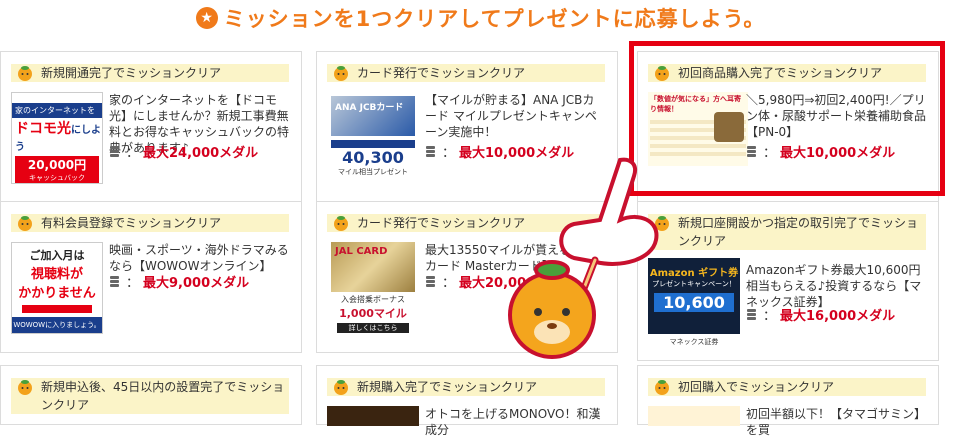 The width and height of the screenshot is (961, 438). I want to click on banner-text: WOWOWに入りましょう。, so click(57, 325).